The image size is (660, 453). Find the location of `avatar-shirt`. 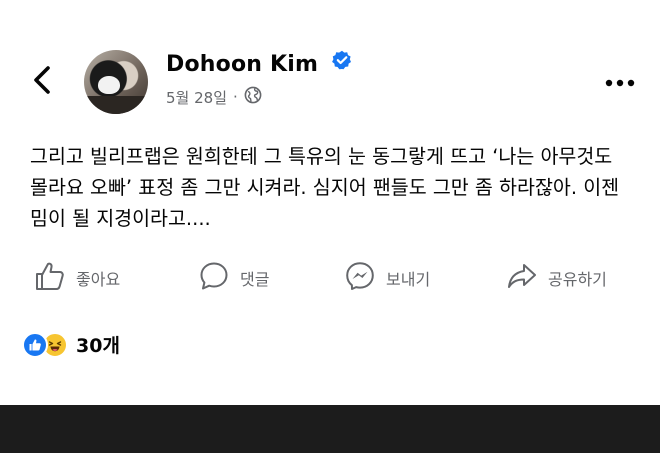

avatar-shirt is located at coordinates (116, 105).